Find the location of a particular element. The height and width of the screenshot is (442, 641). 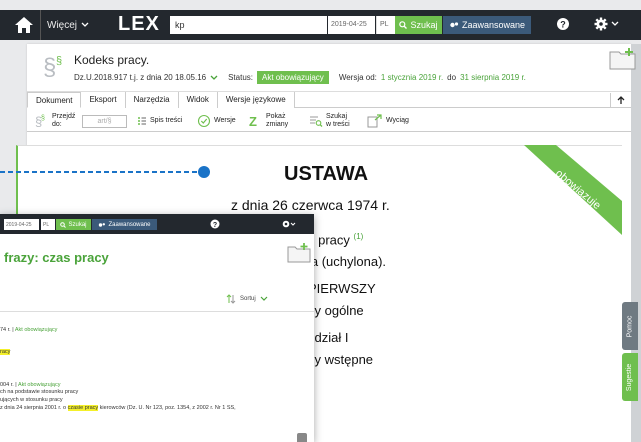

advanced-search-button: Zaawansowane is located at coordinates (487, 25).